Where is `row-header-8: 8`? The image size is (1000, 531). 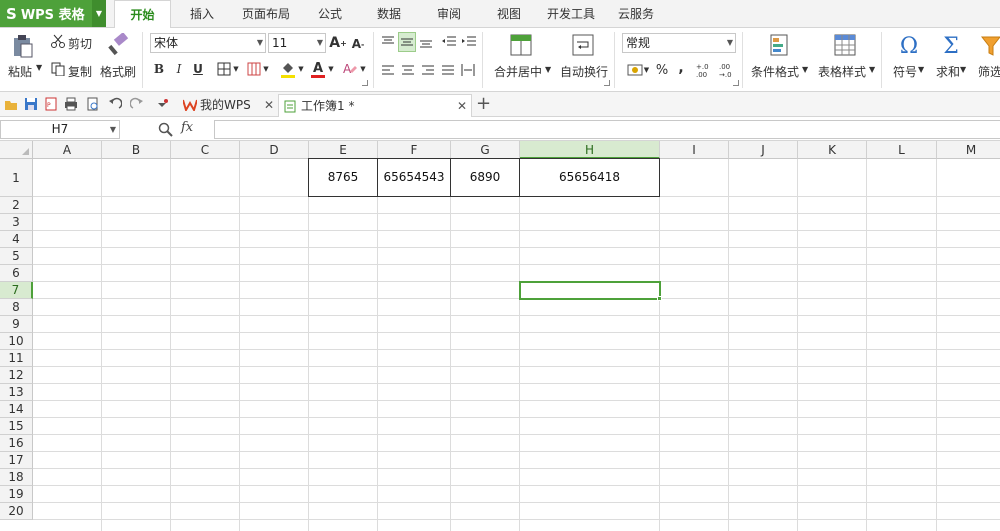 row-header-8: 8 is located at coordinates (16, 307).